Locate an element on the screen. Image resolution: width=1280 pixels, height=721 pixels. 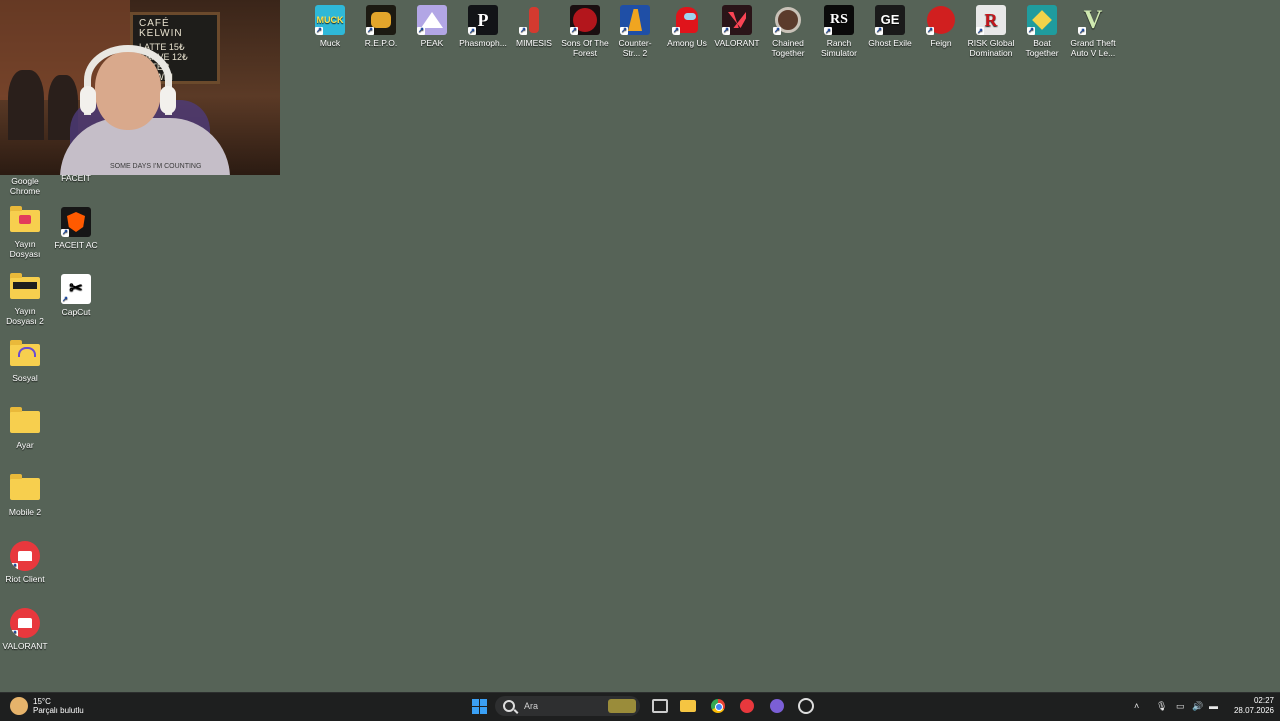
desktop-icon-faceit-ac: ↗ FACEIT AC is located at coordinates (76, 228).